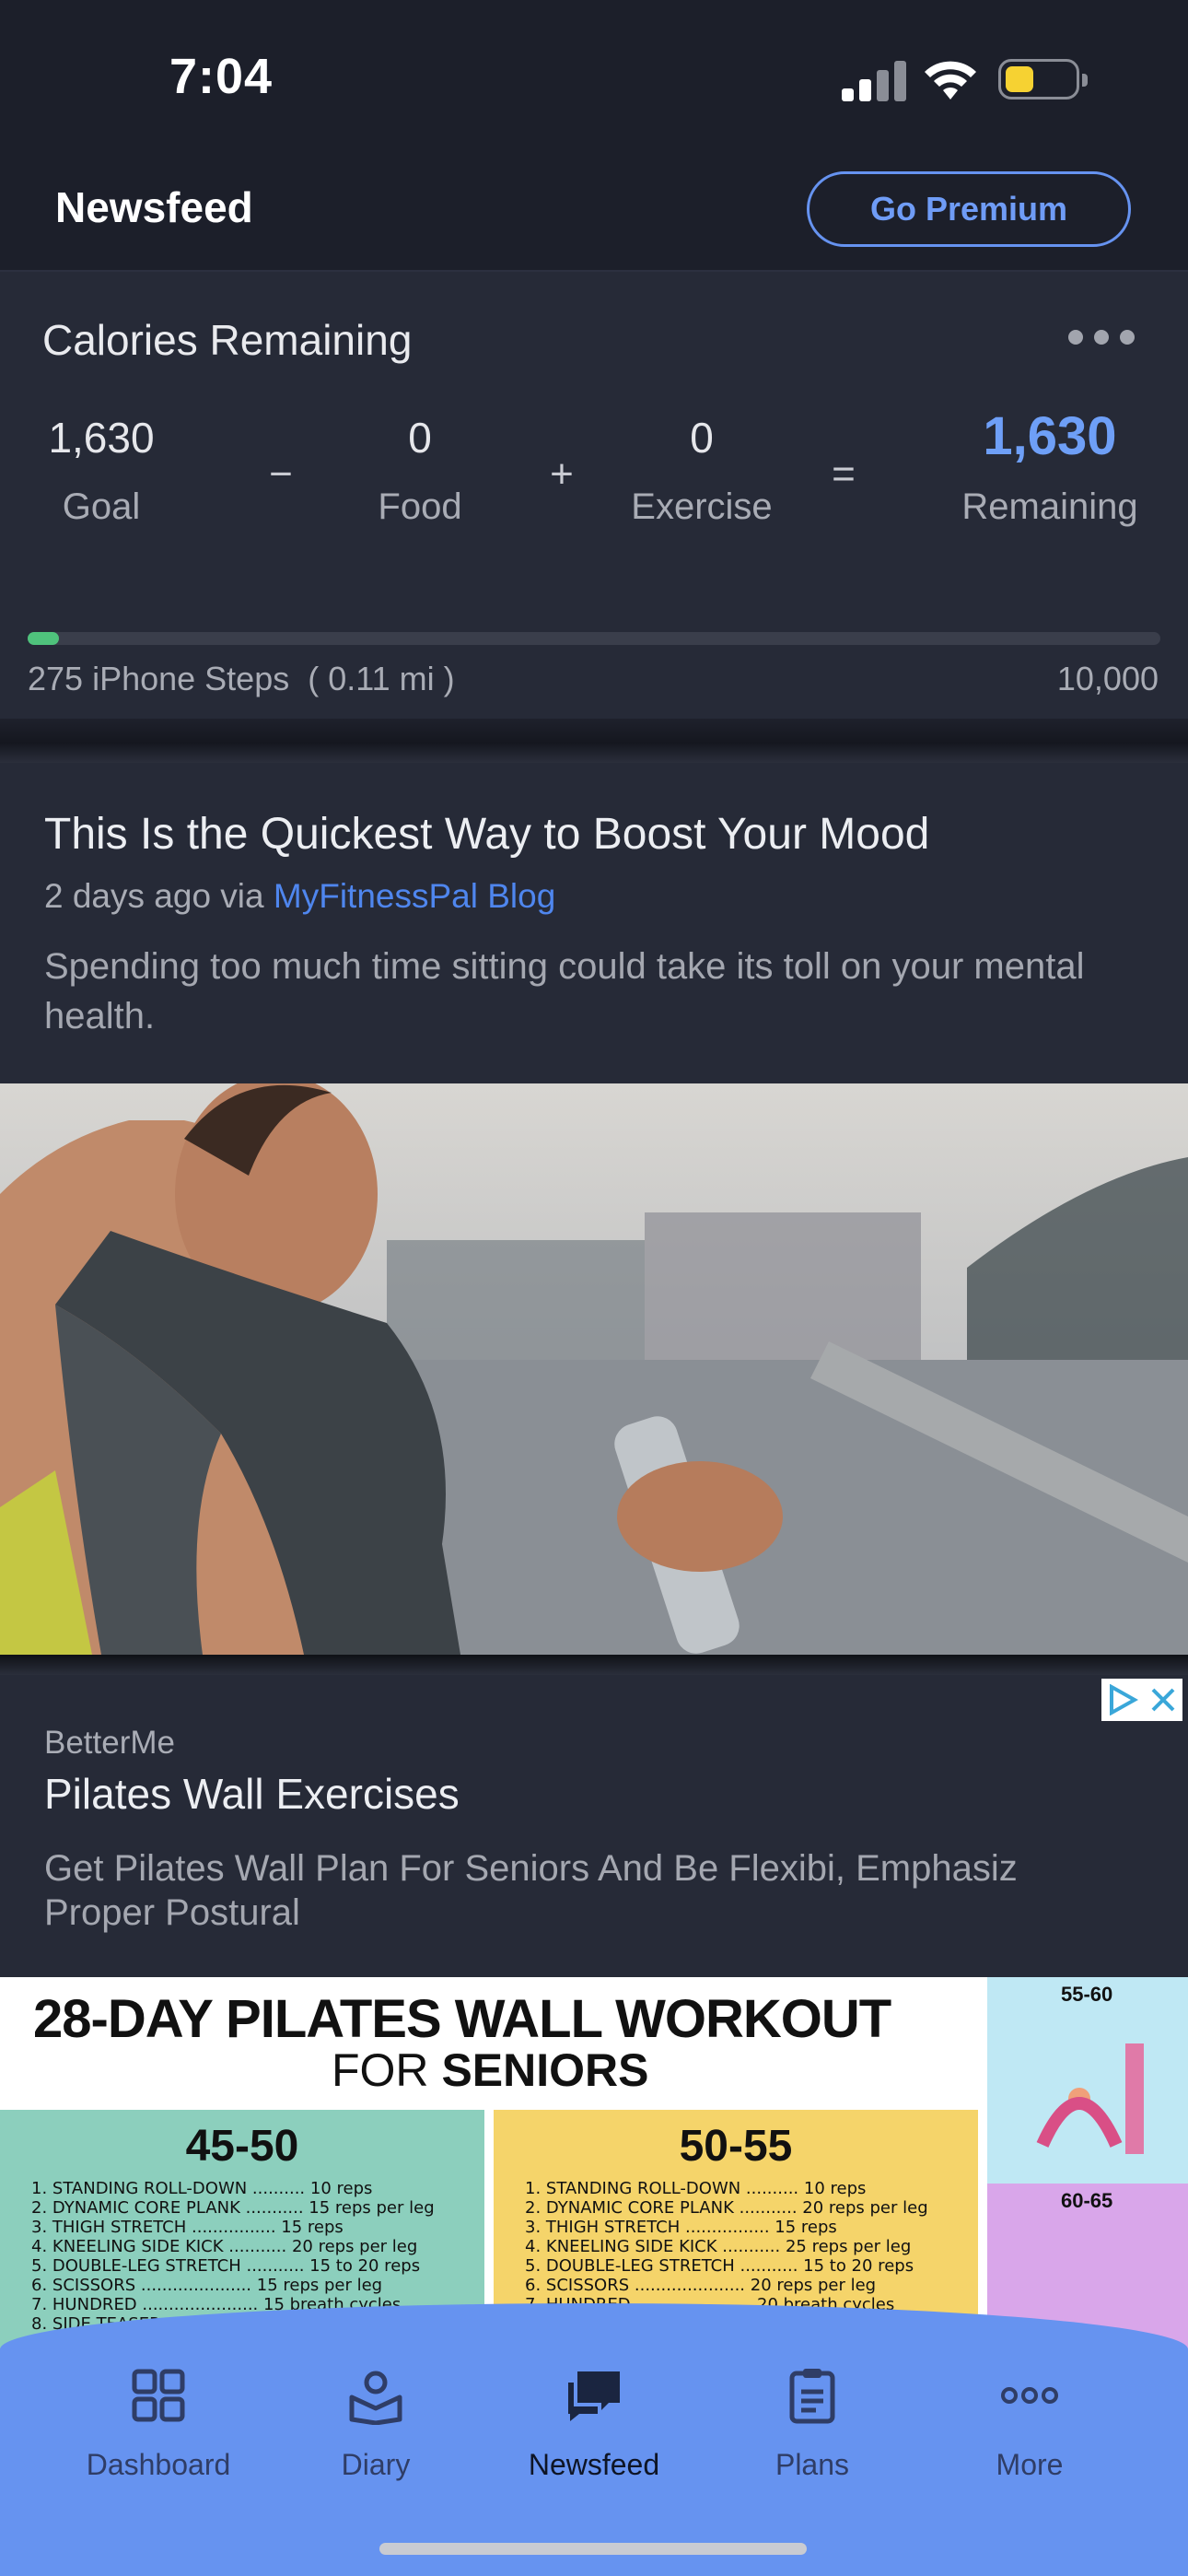  What do you see at coordinates (252, 1794) in the screenshot?
I see `ad-title: Pilates Wall Exercises` at bounding box center [252, 1794].